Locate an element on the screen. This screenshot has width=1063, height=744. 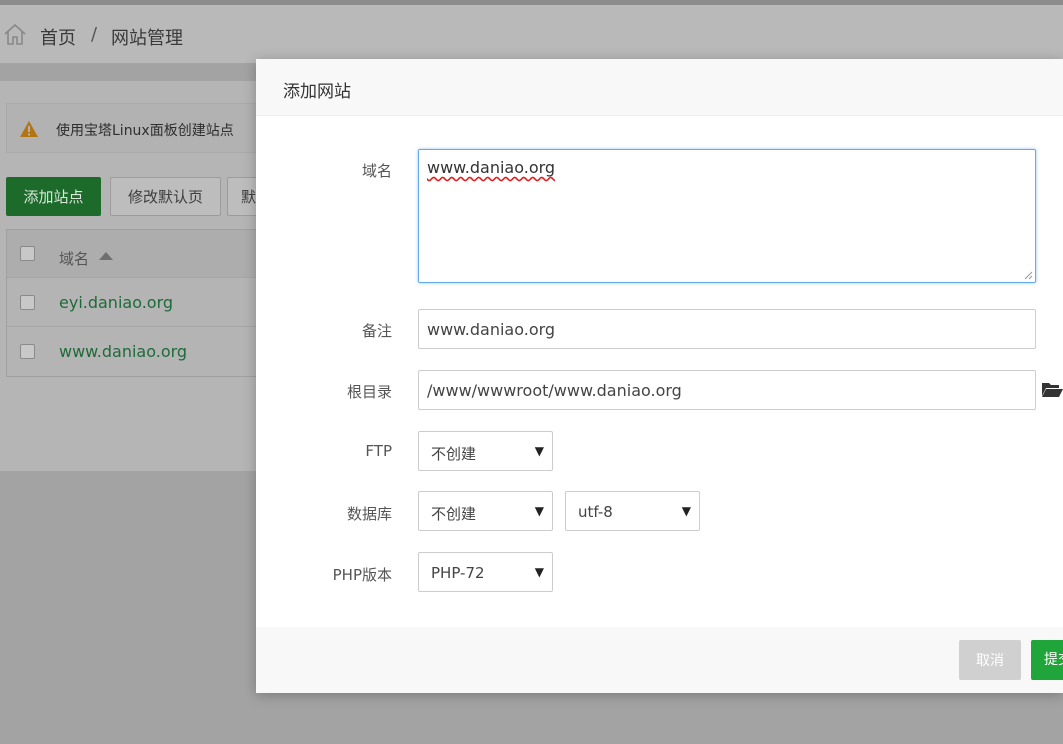
root-dir-label: 根目录 is located at coordinates (369, 392).